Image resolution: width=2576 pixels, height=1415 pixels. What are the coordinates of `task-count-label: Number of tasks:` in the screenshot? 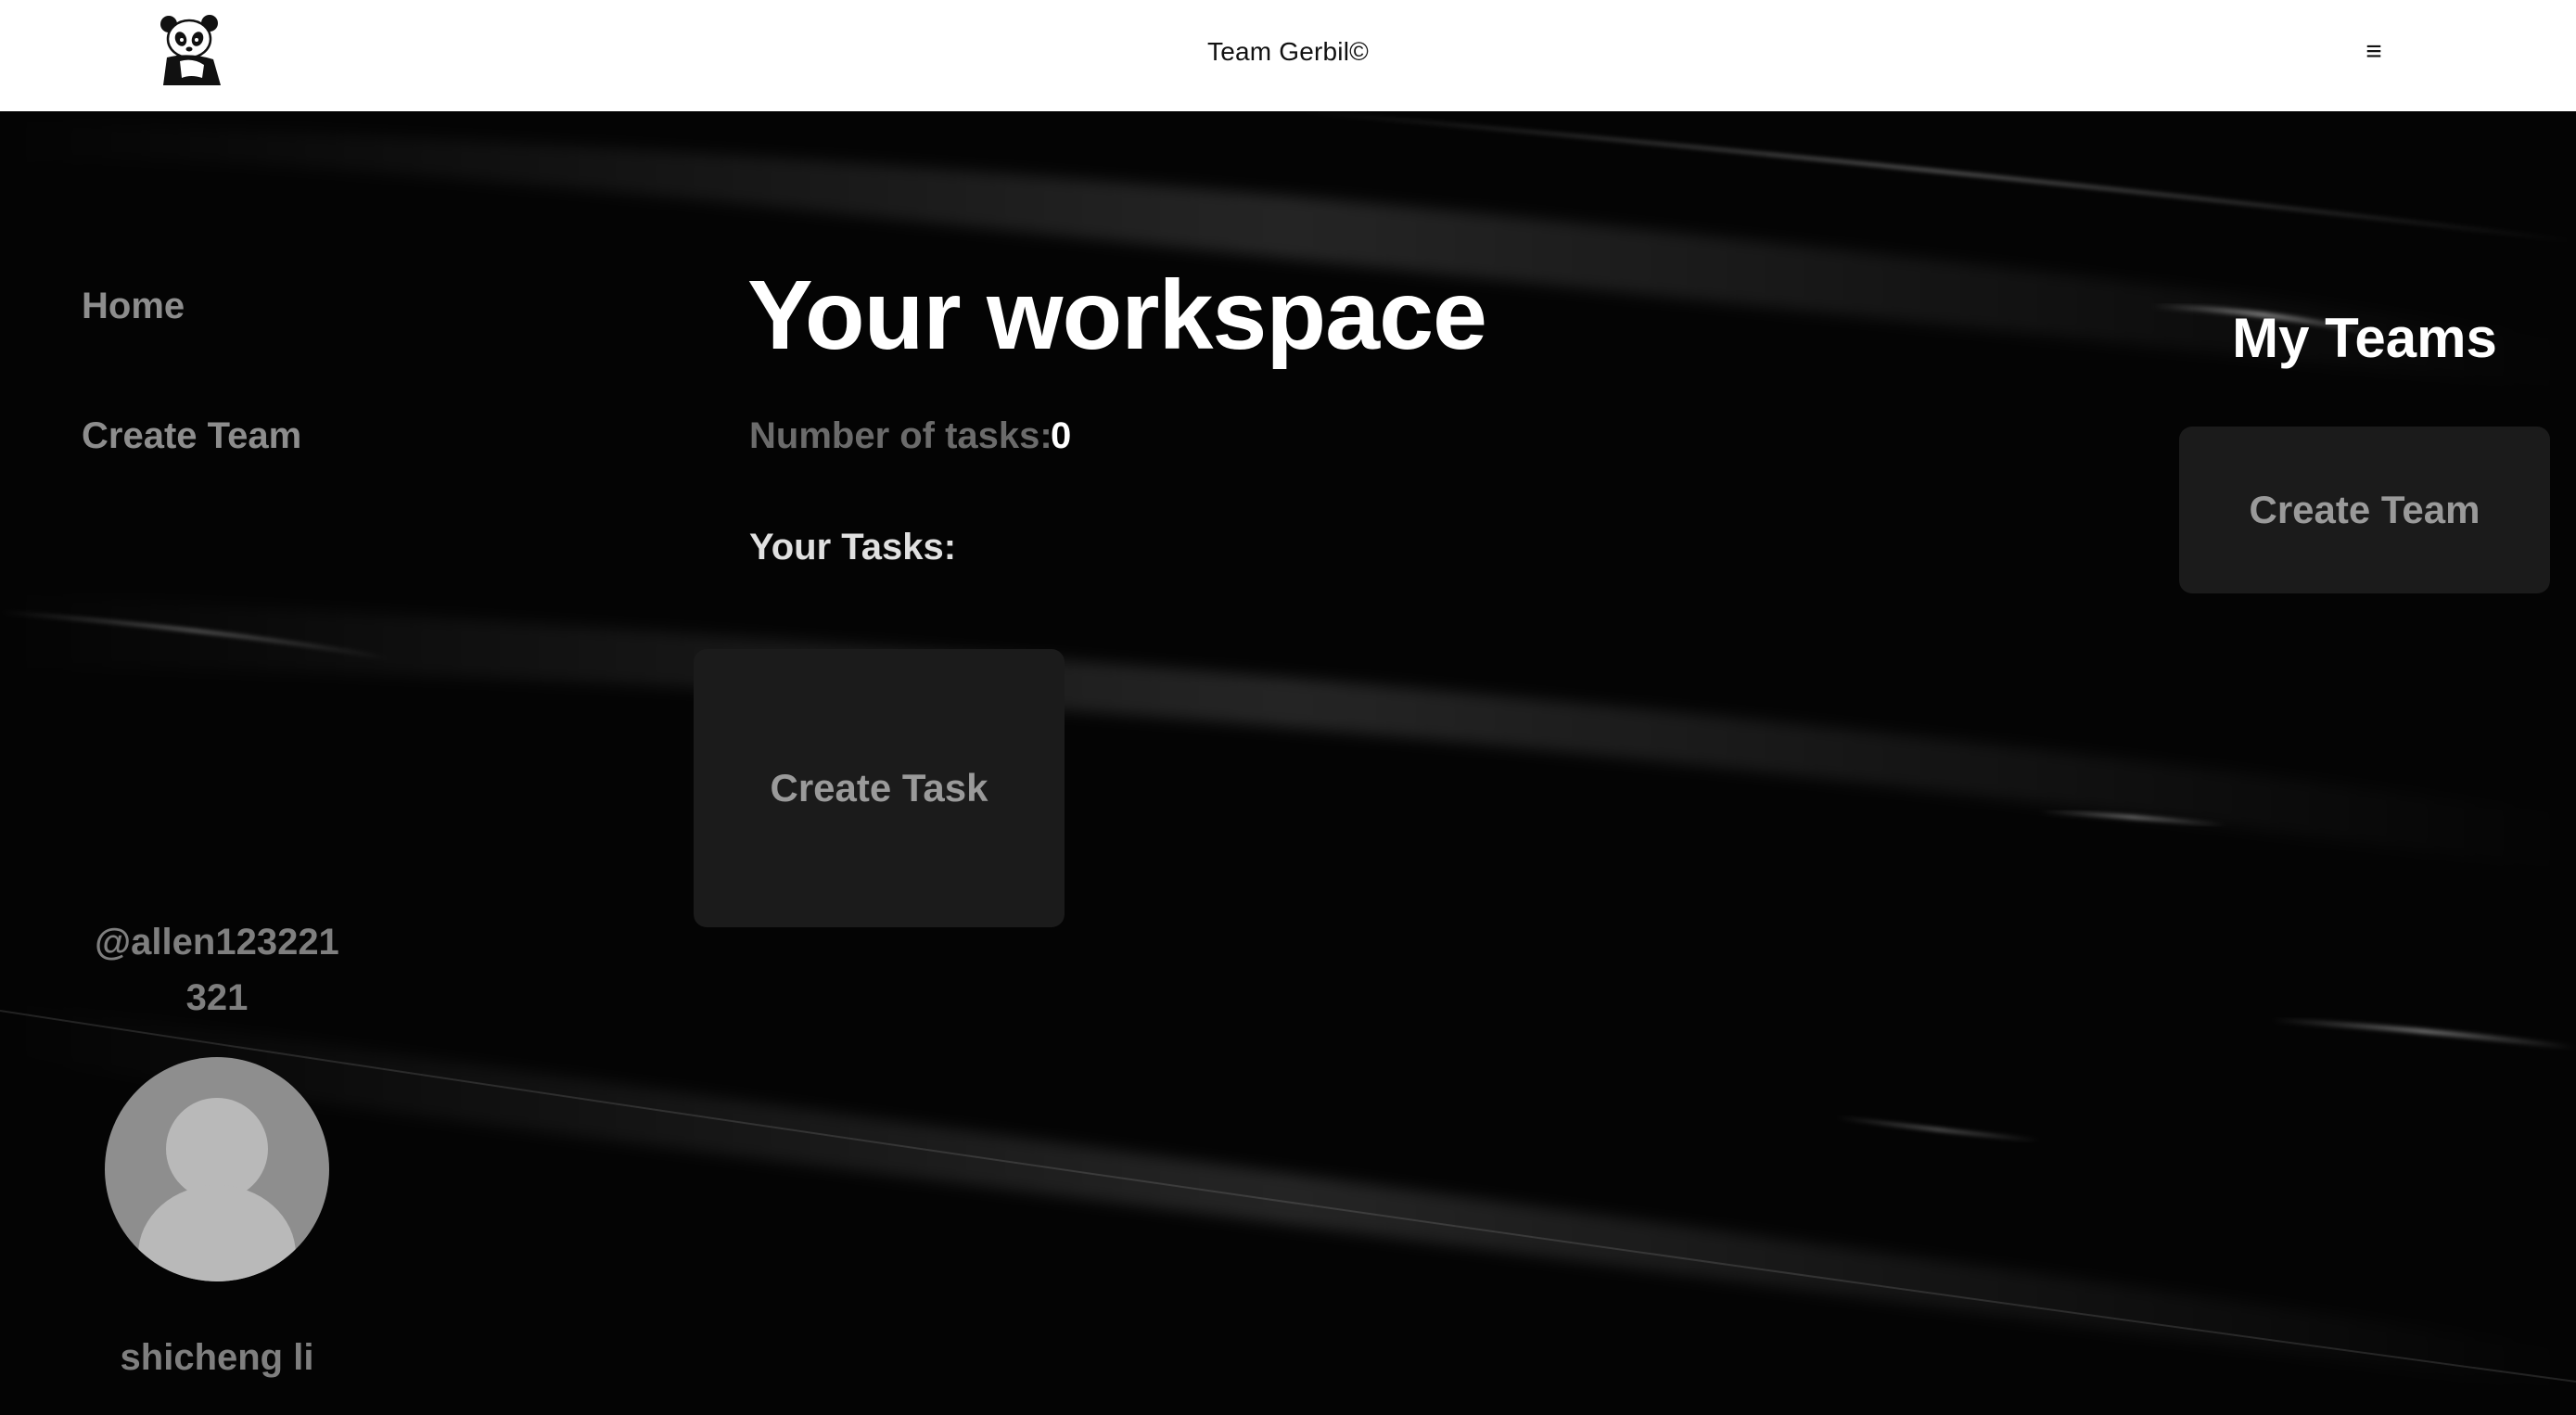 It's located at (900, 436).